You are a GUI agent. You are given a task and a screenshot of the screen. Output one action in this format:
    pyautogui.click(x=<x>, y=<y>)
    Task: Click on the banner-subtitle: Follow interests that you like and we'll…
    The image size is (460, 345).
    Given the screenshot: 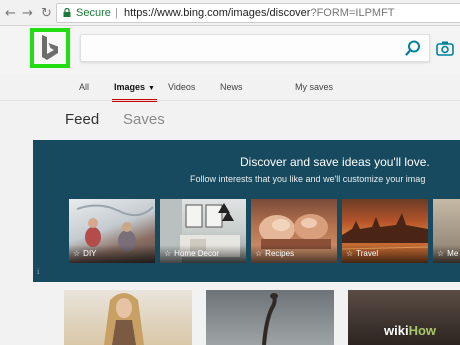 What is the action you would take?
    pyautogui.click(x=308, y=179)
    